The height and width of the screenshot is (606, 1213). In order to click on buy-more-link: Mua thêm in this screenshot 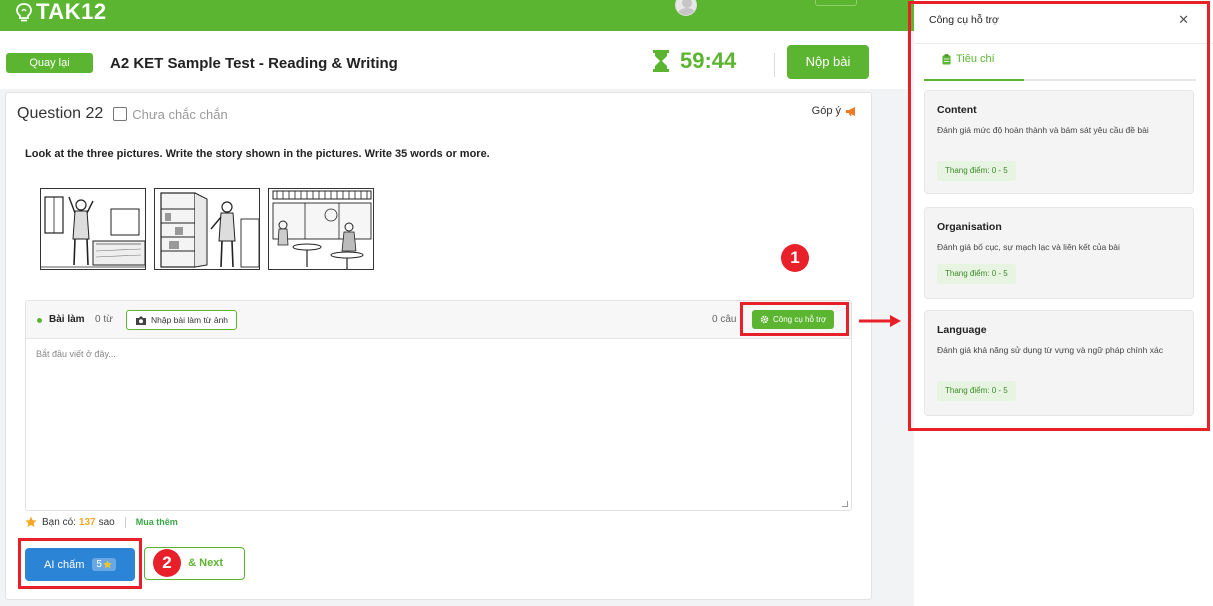, I will do `click(157, 522)`.